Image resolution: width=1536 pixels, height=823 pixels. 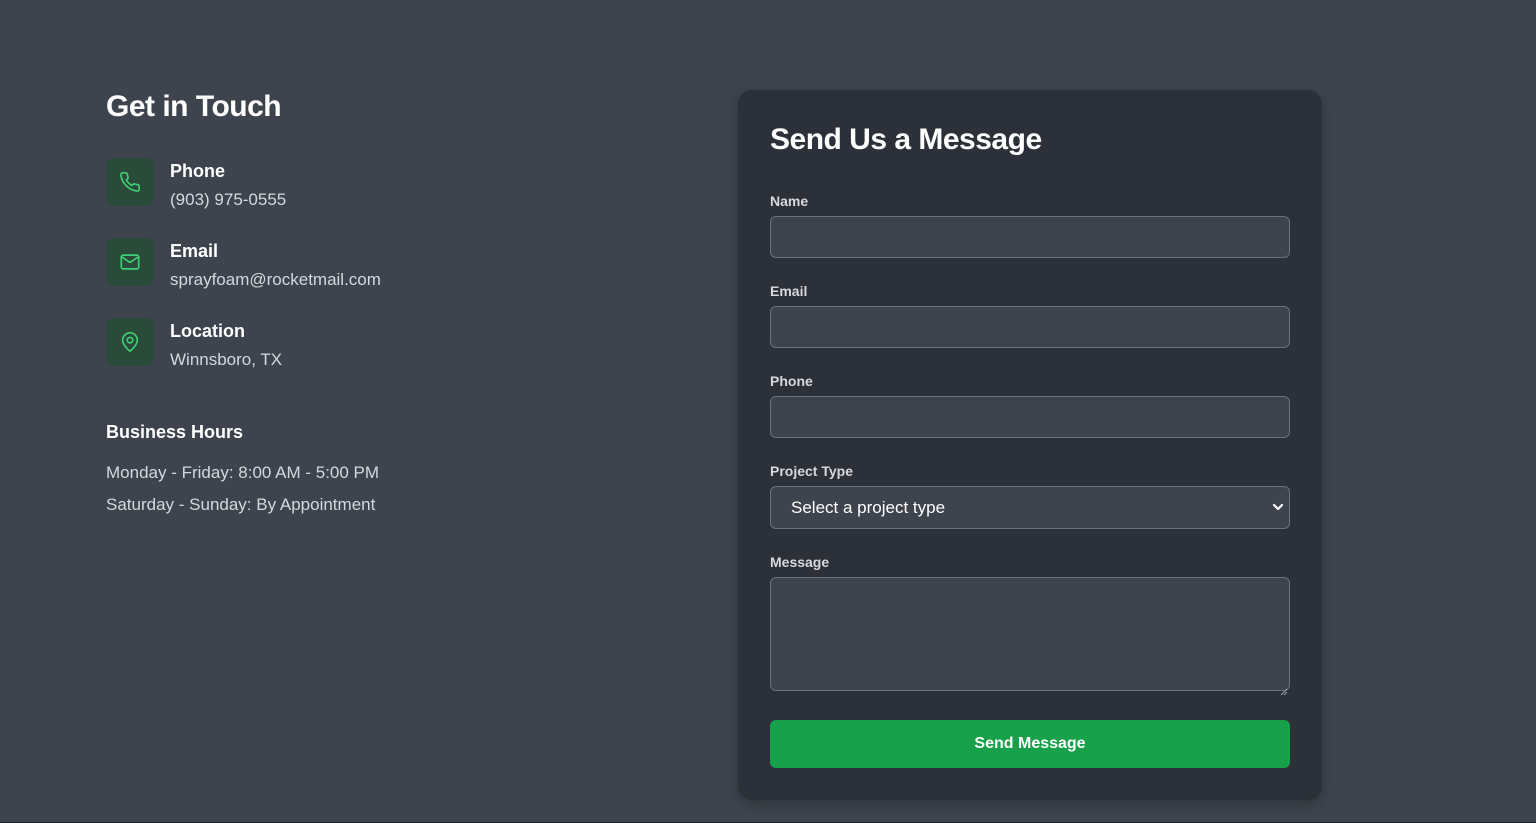 I want to click on hours-weekend: Saturday - Sunday: By Appointment, so click(x=241, y=504).